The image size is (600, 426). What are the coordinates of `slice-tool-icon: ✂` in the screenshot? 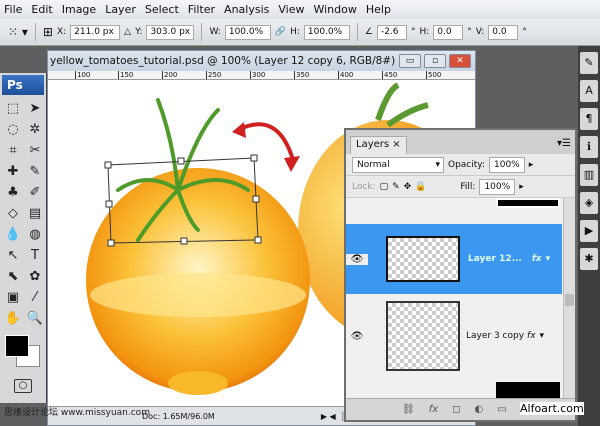 It's located at (35, 151).